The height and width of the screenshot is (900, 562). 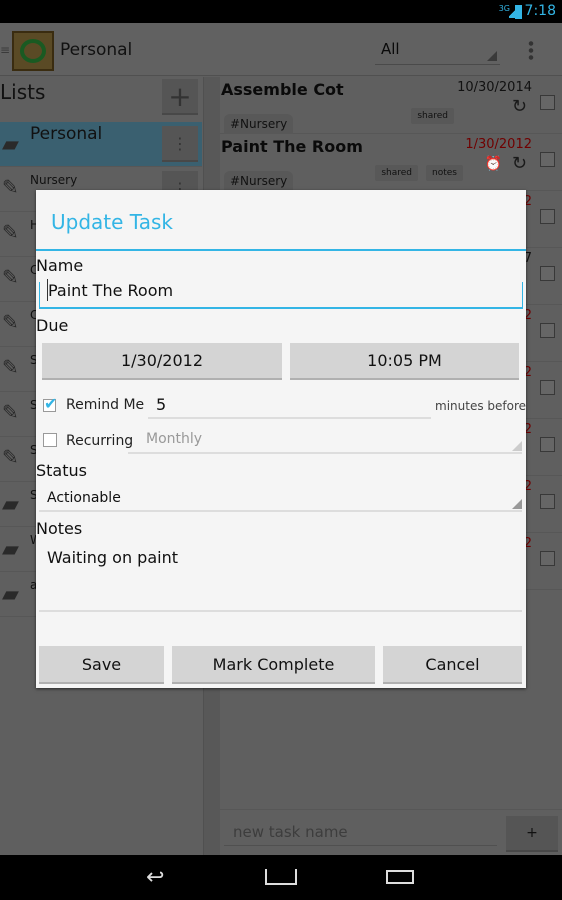 I want to click on badge-notes: notes, so click(x=444, y=173).